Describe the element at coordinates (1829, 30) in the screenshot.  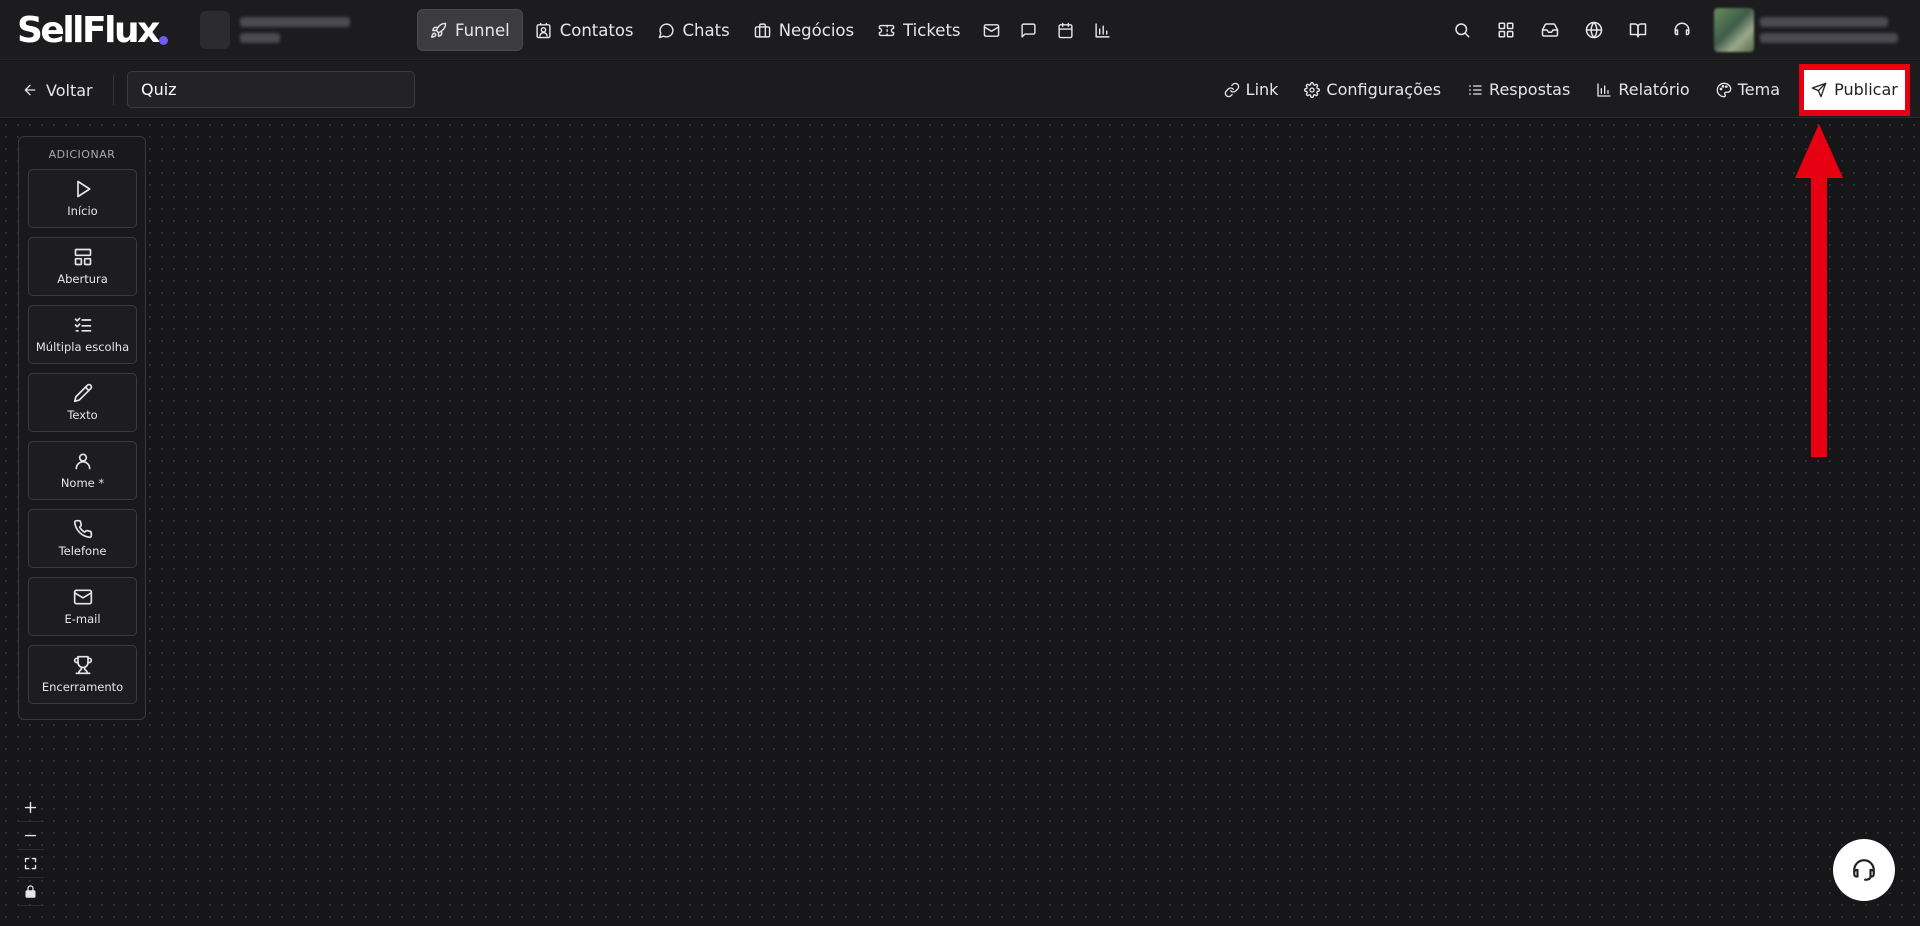
I see `user-info-redacted` at that location.